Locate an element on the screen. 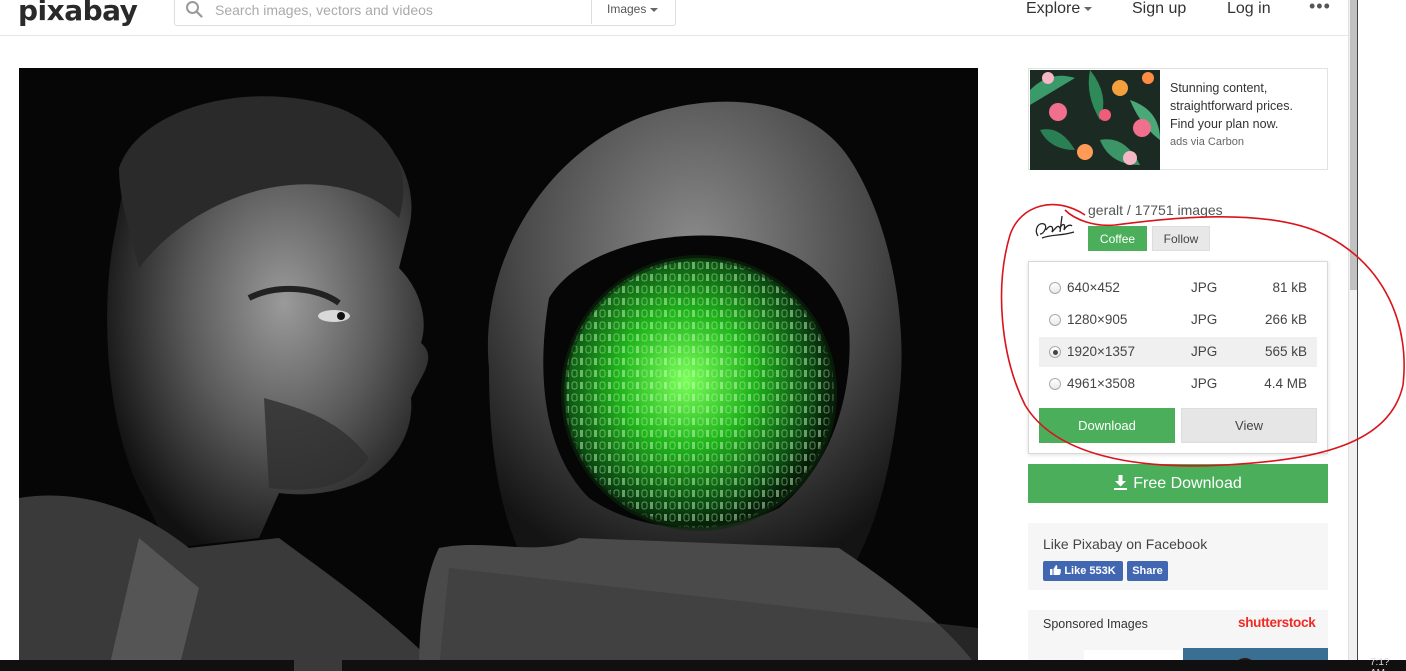 The width and height of the screenshot is (1406, 671). size-label: 81 kB is located at coordinates (1289, 287).